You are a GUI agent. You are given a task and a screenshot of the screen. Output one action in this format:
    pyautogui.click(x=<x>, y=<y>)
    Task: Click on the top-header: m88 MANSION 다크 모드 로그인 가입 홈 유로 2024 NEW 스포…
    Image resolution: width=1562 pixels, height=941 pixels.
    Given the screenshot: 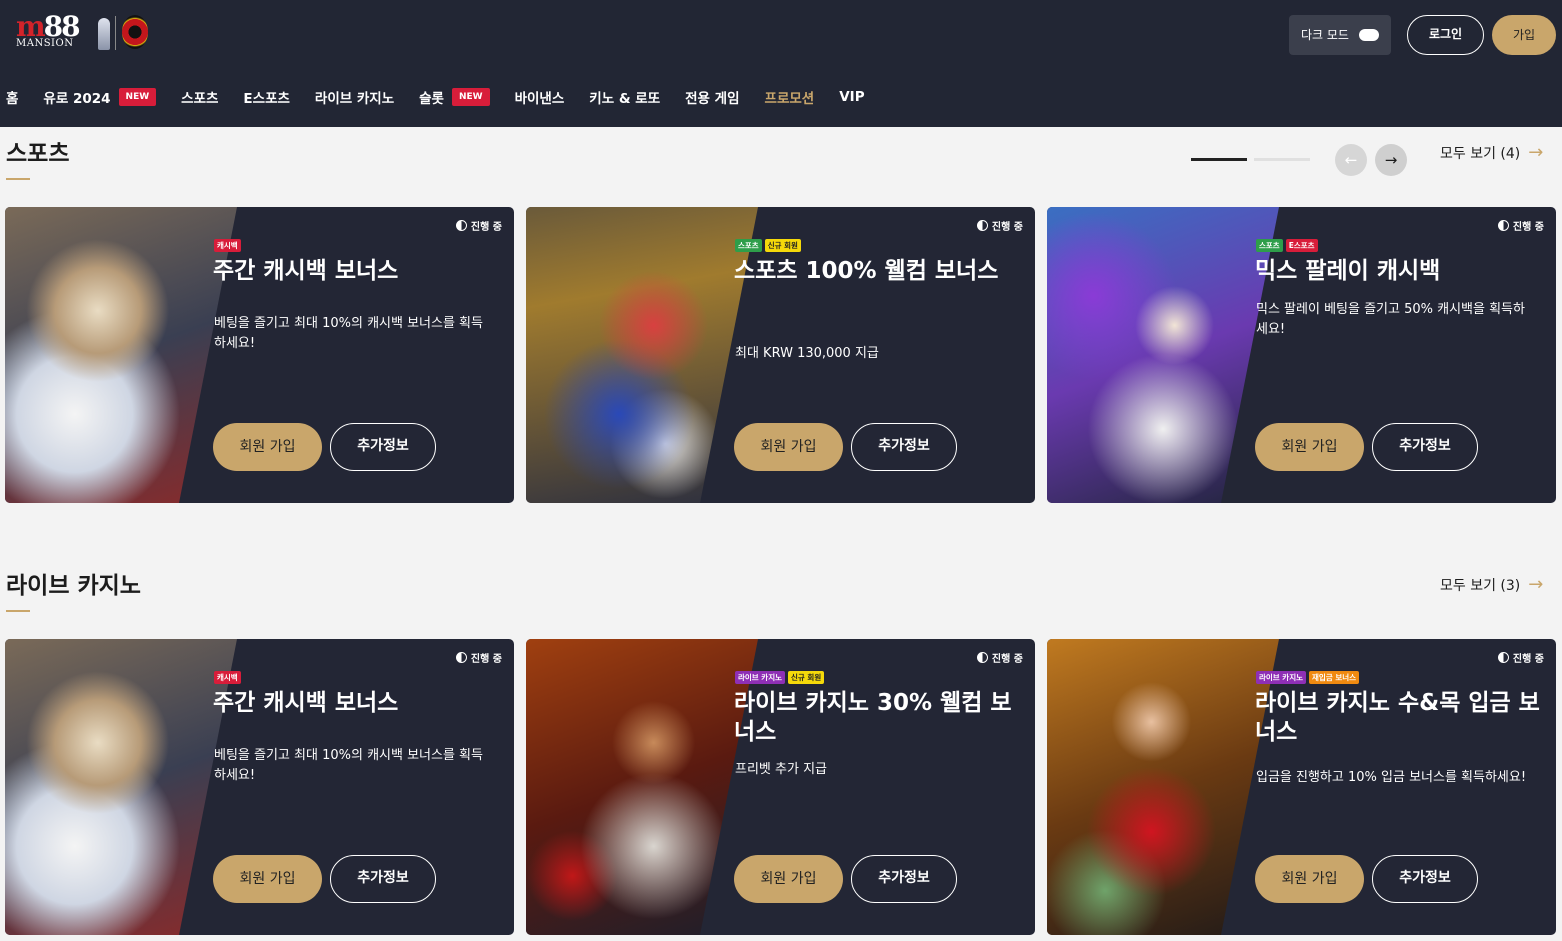 What is the action you would take?
    pyautogui.click(x=781, y=63)
    